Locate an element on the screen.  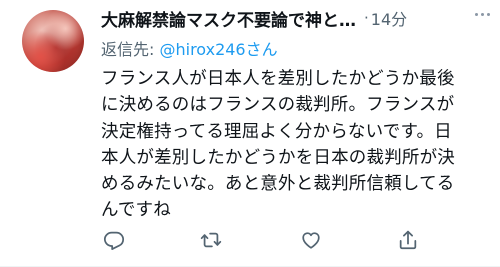
like-icon is located at coordinates (311, 240).